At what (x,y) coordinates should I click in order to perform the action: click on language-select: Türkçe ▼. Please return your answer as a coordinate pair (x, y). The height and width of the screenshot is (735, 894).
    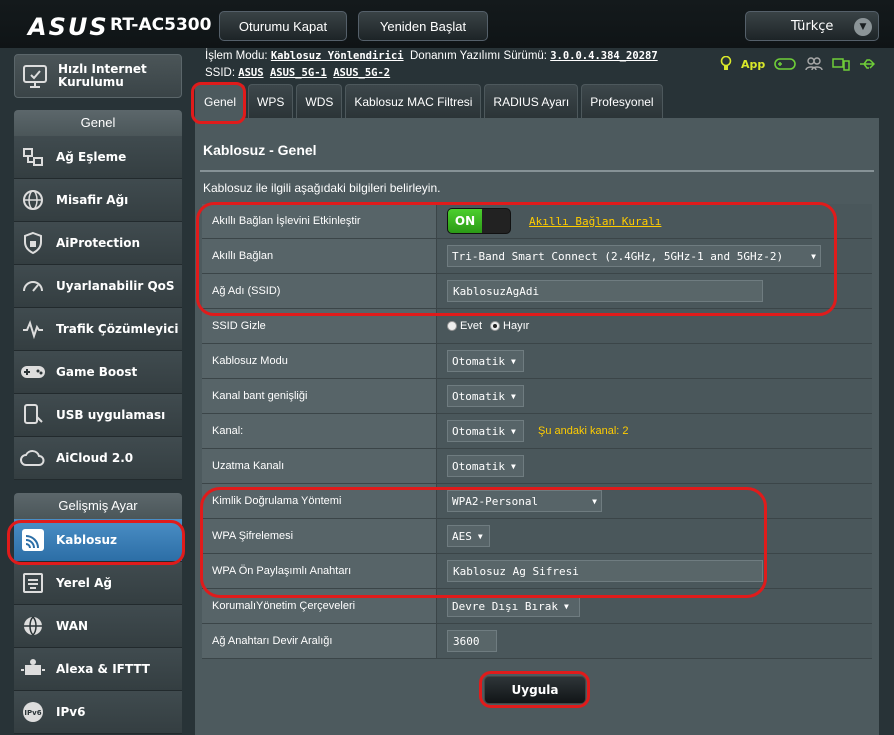
    Looking at the image, I should click on (812, 26).